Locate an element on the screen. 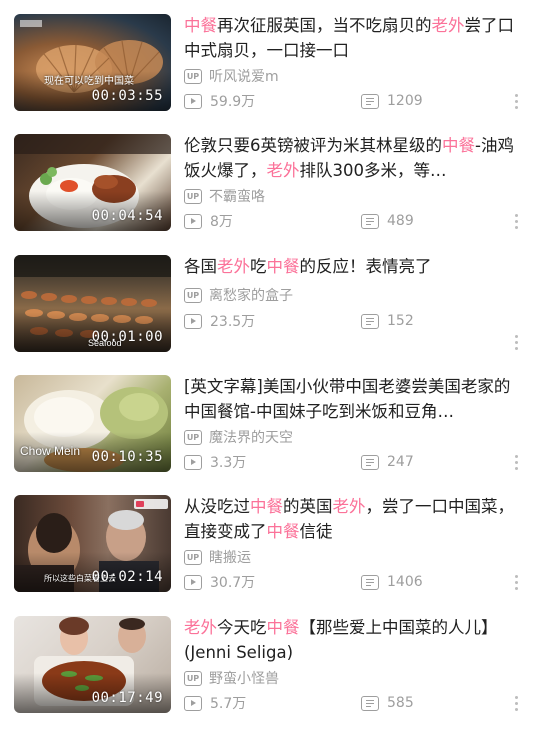 Image resolution: width=535 pixels, height=736 pixels. danmaku-count: 489 is located at coordinates (387, 221).